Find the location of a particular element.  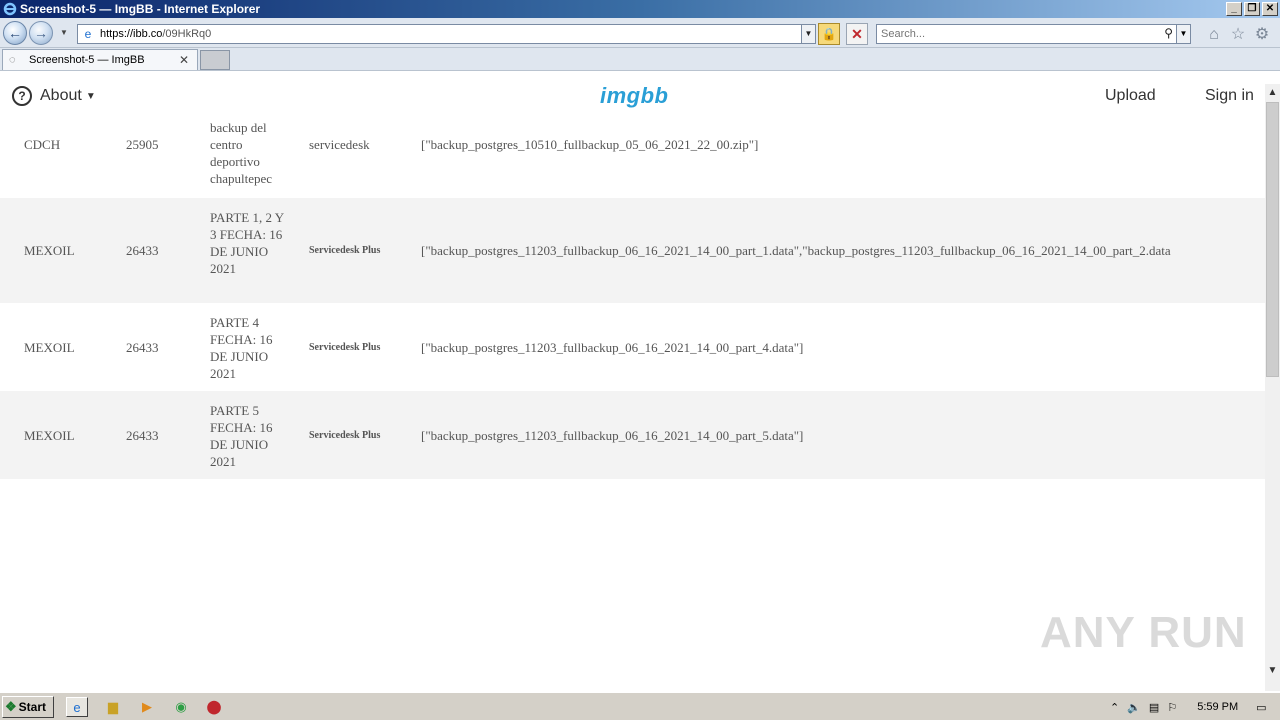

table-cell-description: backup del centro deportivo chapultepec is located at coordinates (241, 153).